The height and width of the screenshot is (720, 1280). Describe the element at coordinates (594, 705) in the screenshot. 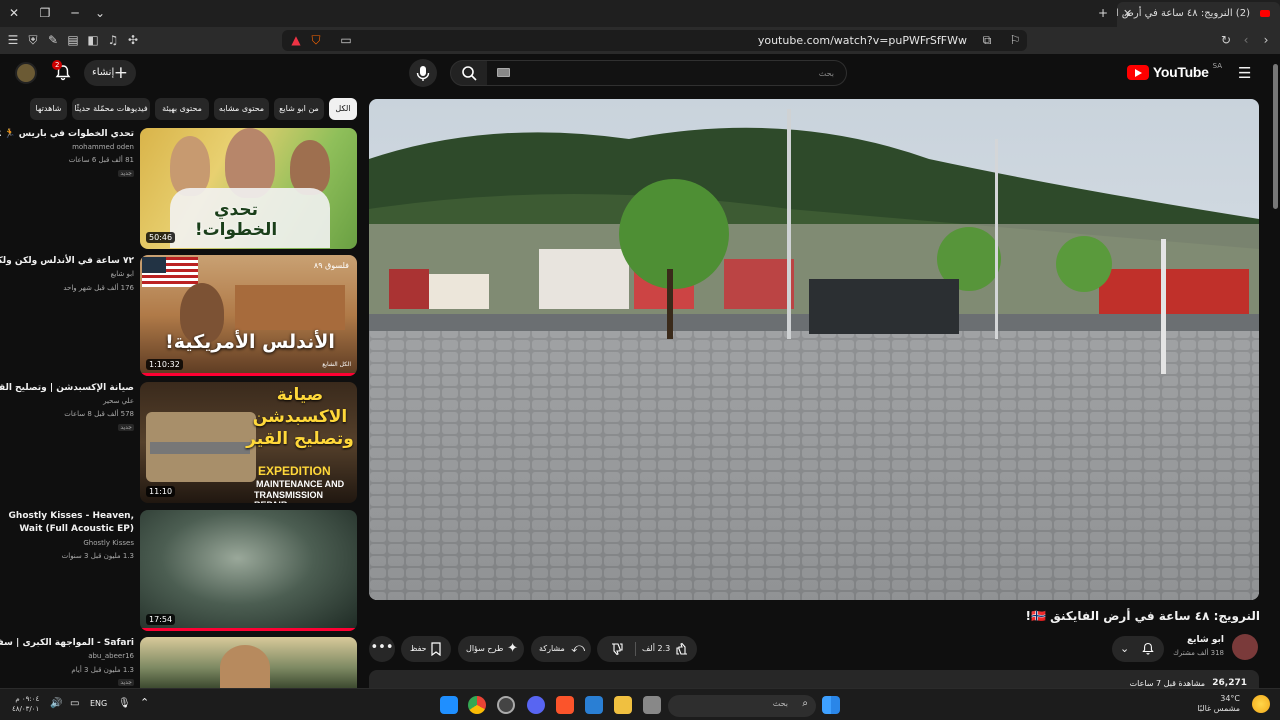

I see `store-icon` at that location.